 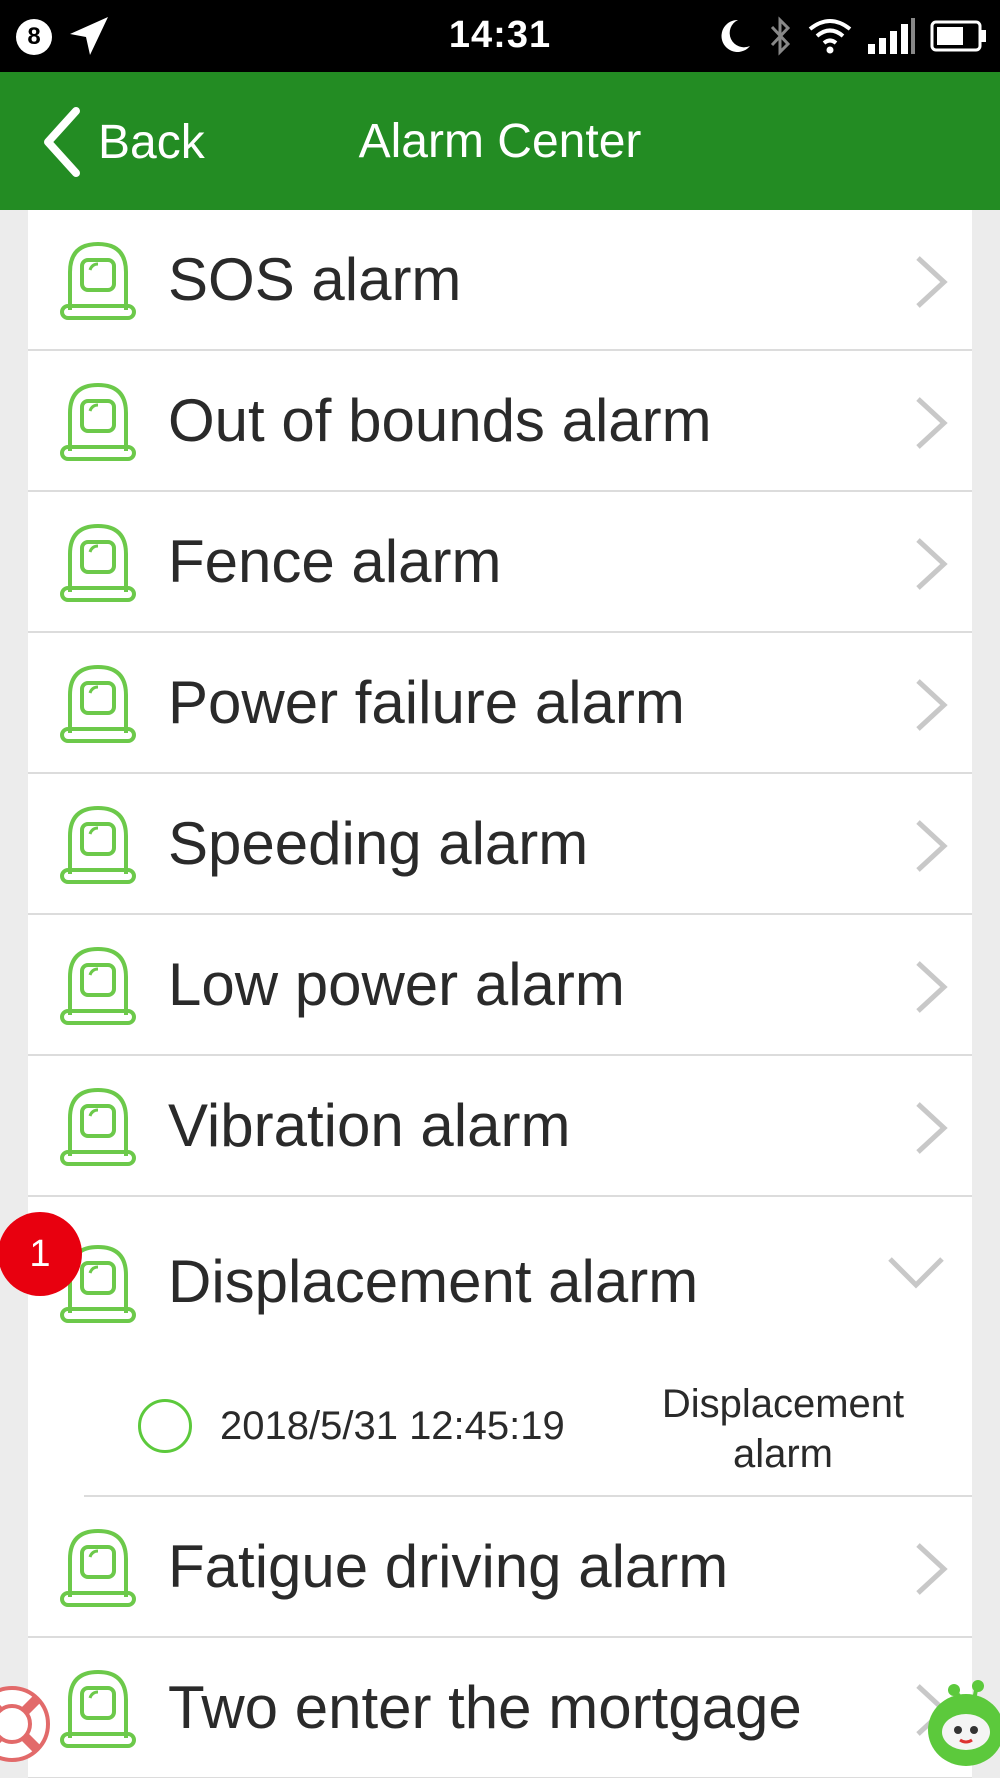 I want to click on alarm-row-out-of-bounds: Out of bounds alarm, so click(x=500, y=421).